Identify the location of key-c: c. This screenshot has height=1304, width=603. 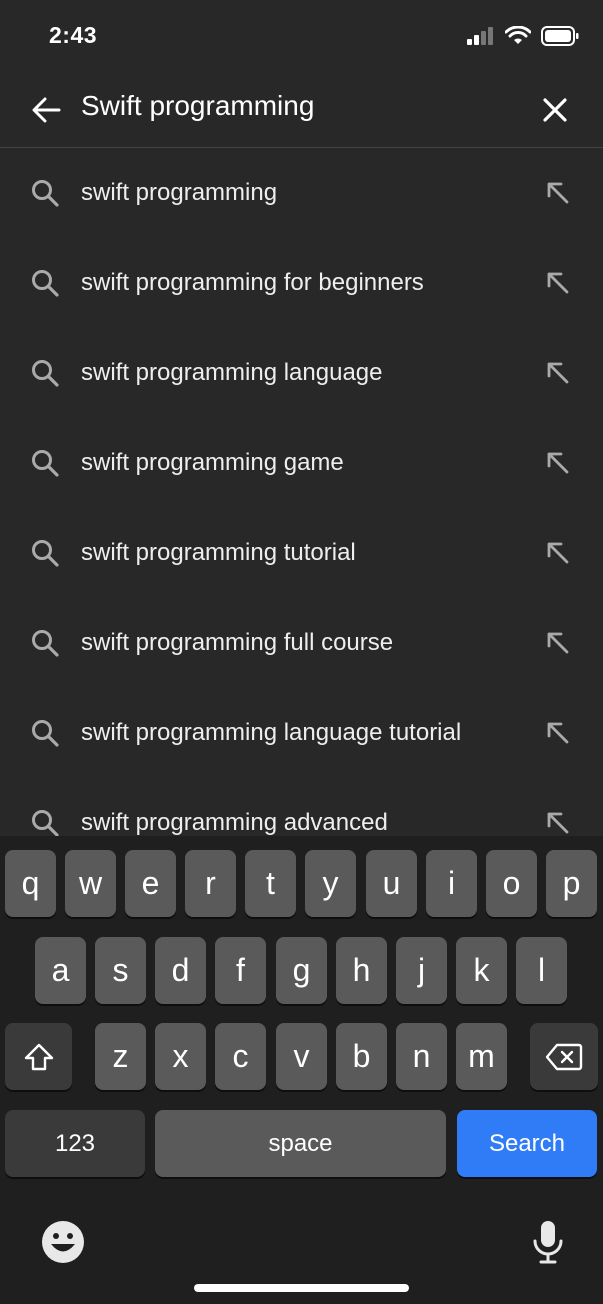
(240, 1056).